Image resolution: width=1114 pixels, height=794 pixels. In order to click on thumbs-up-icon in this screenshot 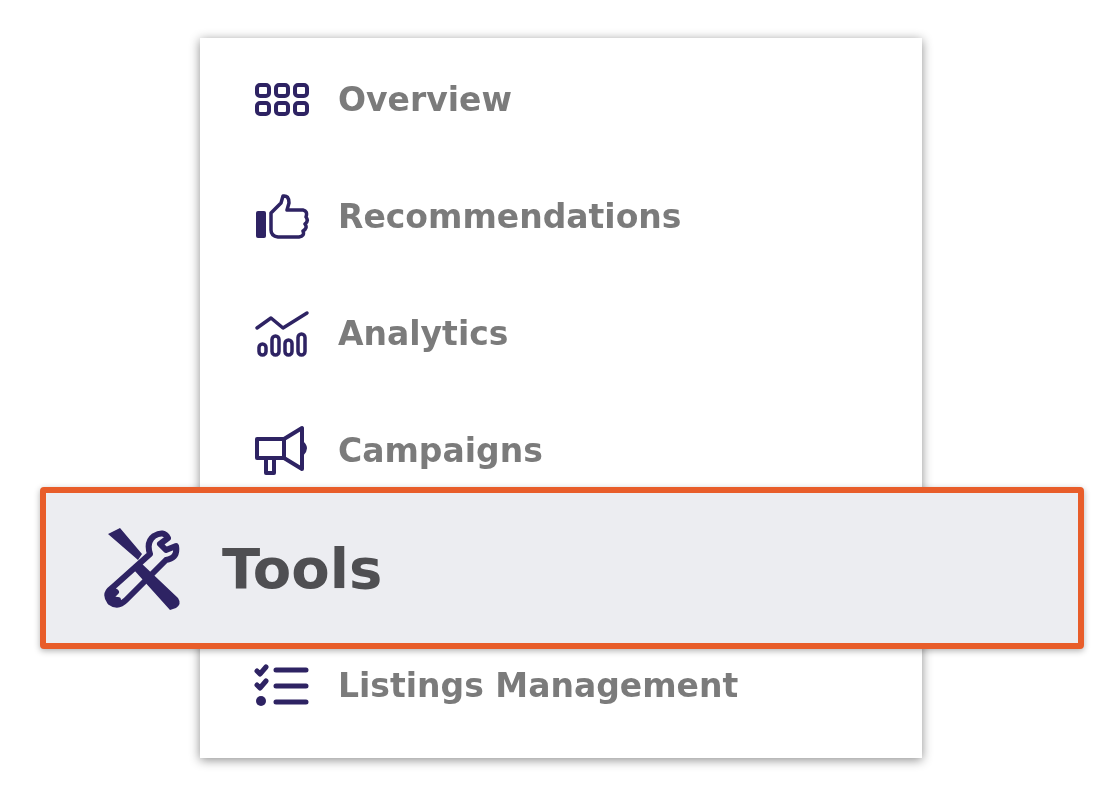, I will do `click(283, 216)`.